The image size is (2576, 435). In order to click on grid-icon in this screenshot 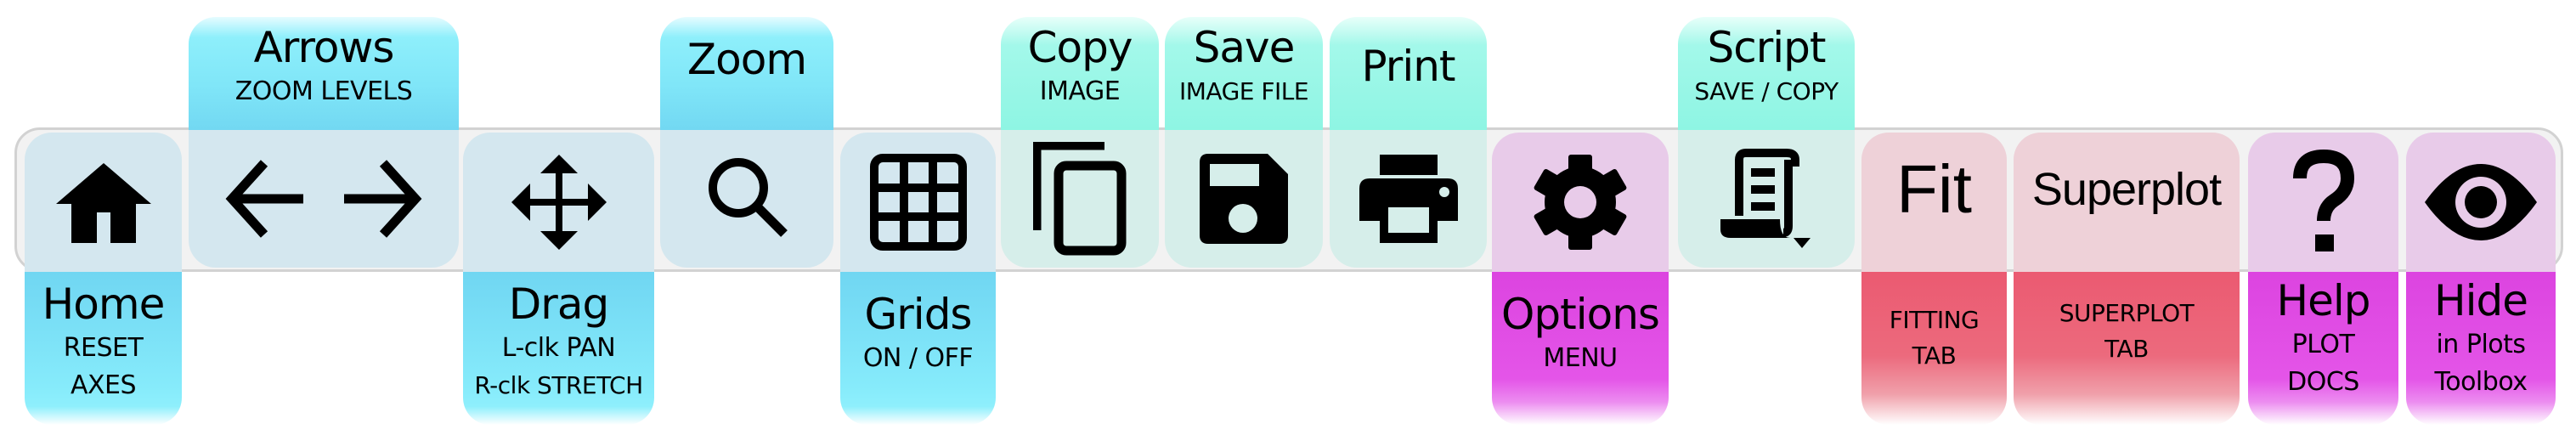, I will do `click(918, 202)`.